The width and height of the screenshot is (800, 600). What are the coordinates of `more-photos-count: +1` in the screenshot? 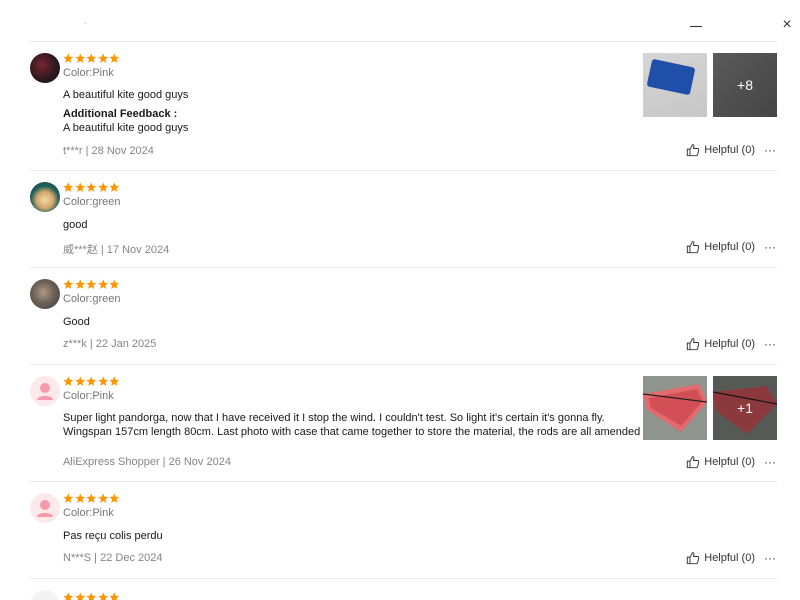 It's located at (745, 408).